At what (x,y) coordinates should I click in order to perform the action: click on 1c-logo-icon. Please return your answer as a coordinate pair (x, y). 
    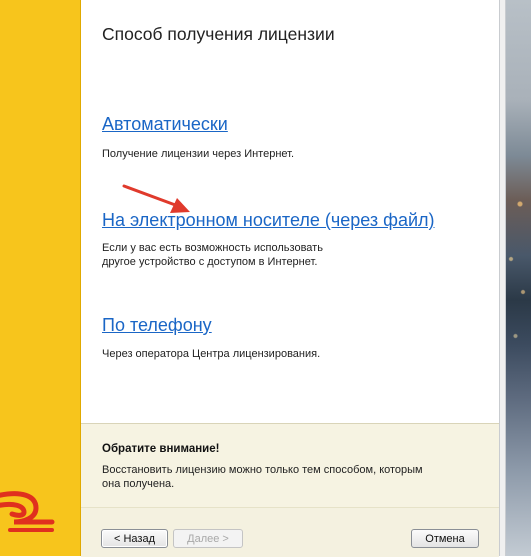
    Looking at the image, I should click on (27, 511).